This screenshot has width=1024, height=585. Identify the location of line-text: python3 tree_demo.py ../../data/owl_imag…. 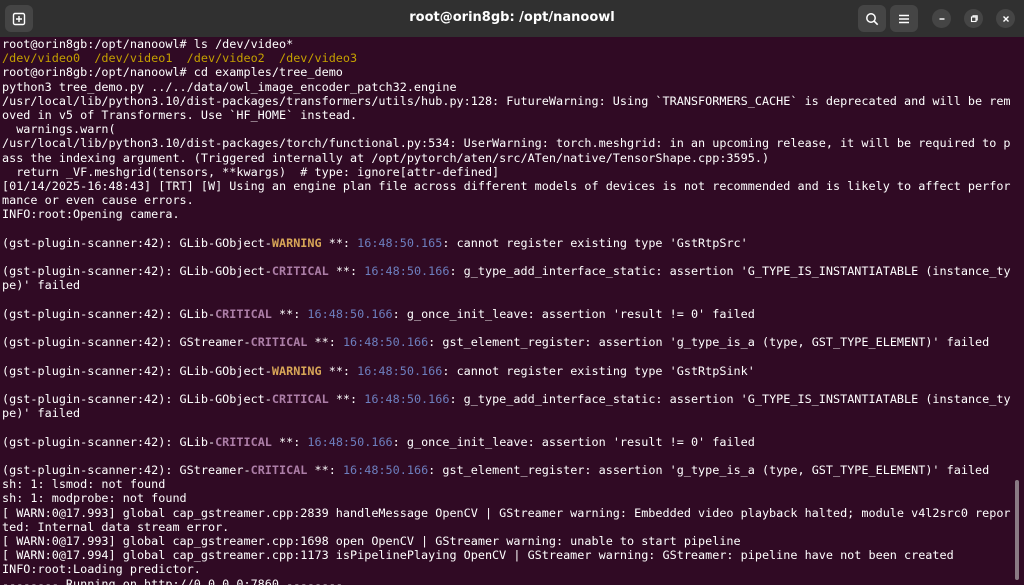
(229, 86).